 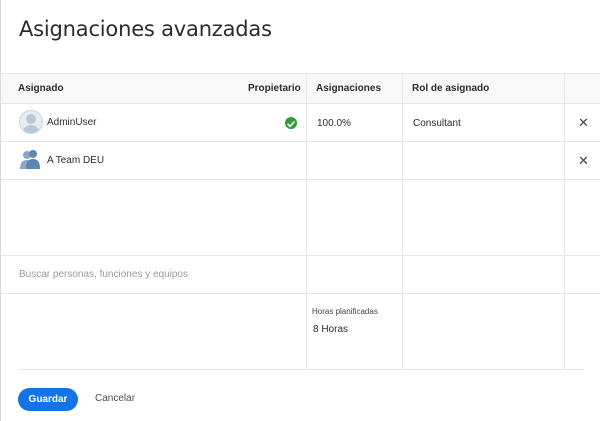 I want to click on column-header-assignee: Asignado, so click(x=41, y=88).